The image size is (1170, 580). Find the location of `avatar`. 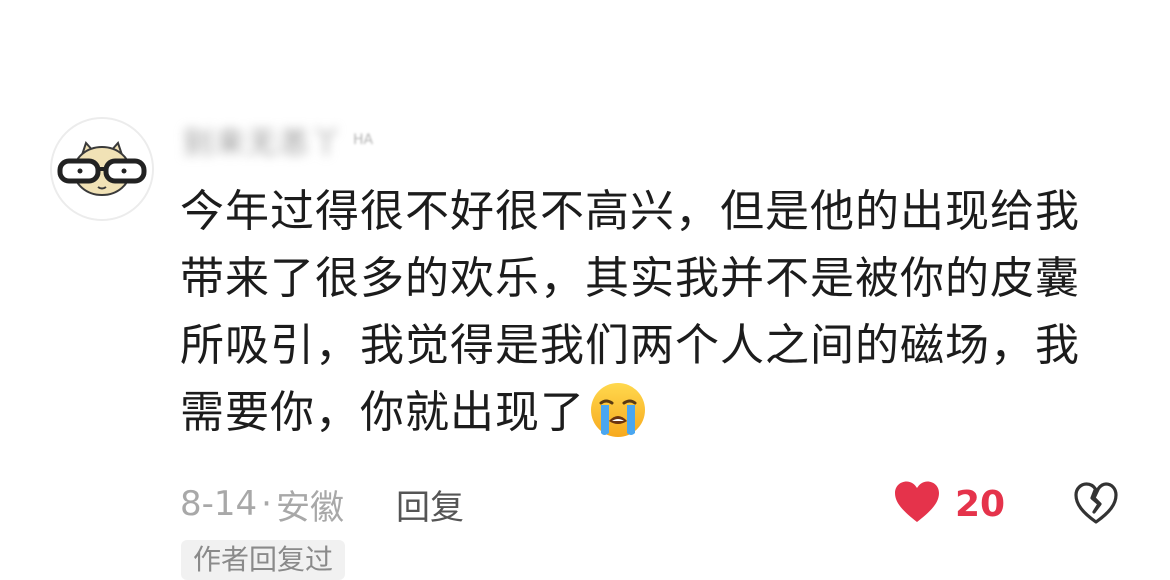

avatar is located at coordinates (102, 169).